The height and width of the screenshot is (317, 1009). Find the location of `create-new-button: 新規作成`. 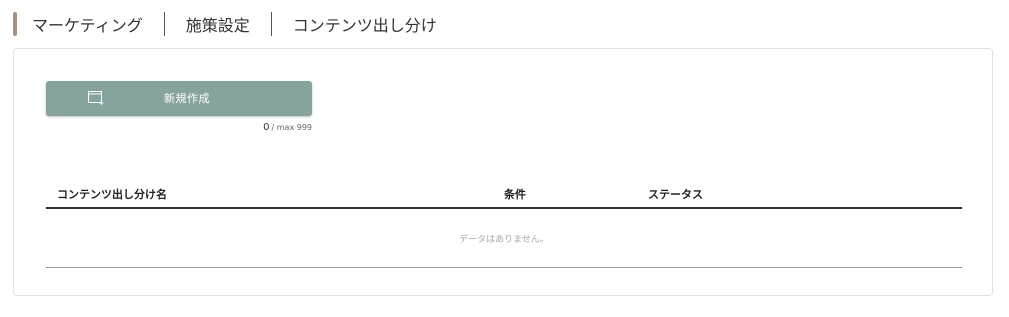

create-new-button: 新規作成 is located at coordinates (179, 98).